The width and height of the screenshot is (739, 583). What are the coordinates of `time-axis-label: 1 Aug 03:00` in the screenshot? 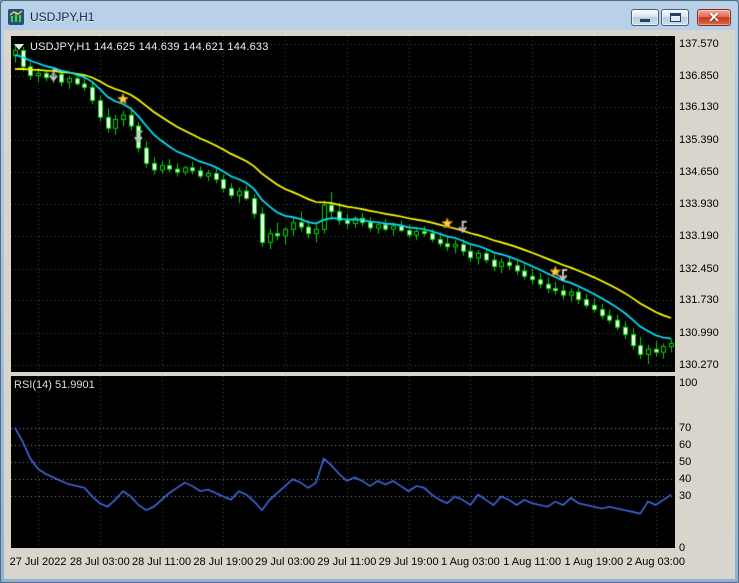 It's located at (470, 562).